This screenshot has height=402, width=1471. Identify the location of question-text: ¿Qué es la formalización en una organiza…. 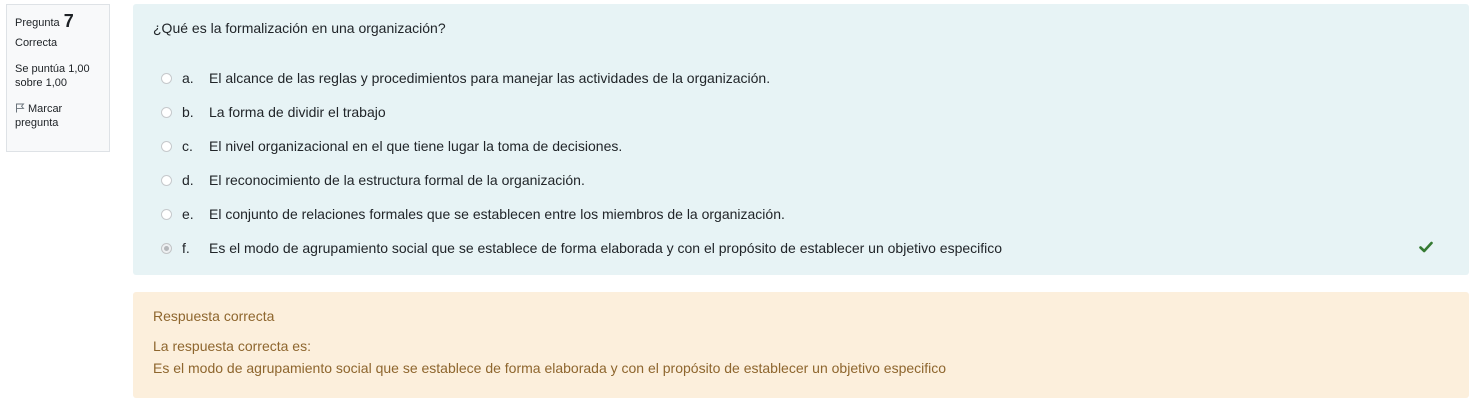
(299, 28).